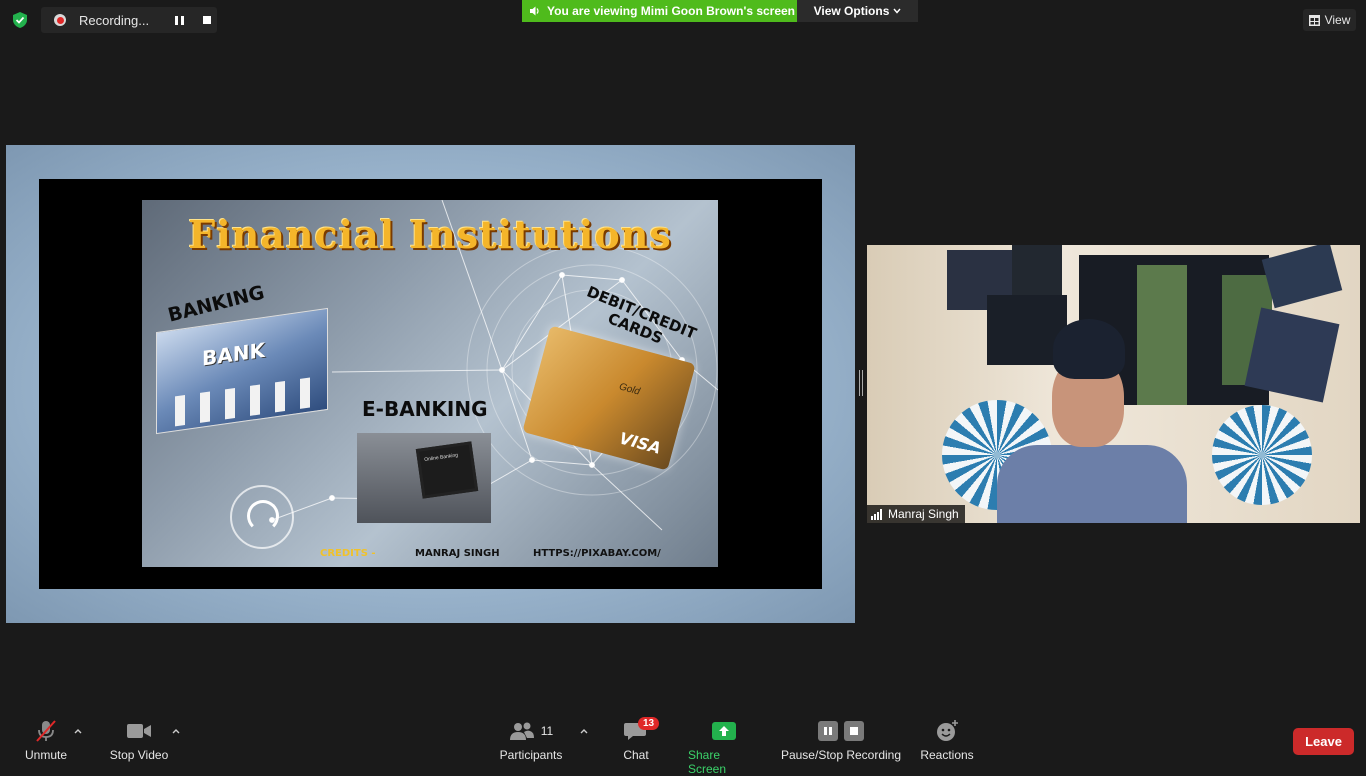  What do you see at coordinates (179, 20) in the screenshot?
I see `pause-recording-icon` at bounding box center [179, 20].